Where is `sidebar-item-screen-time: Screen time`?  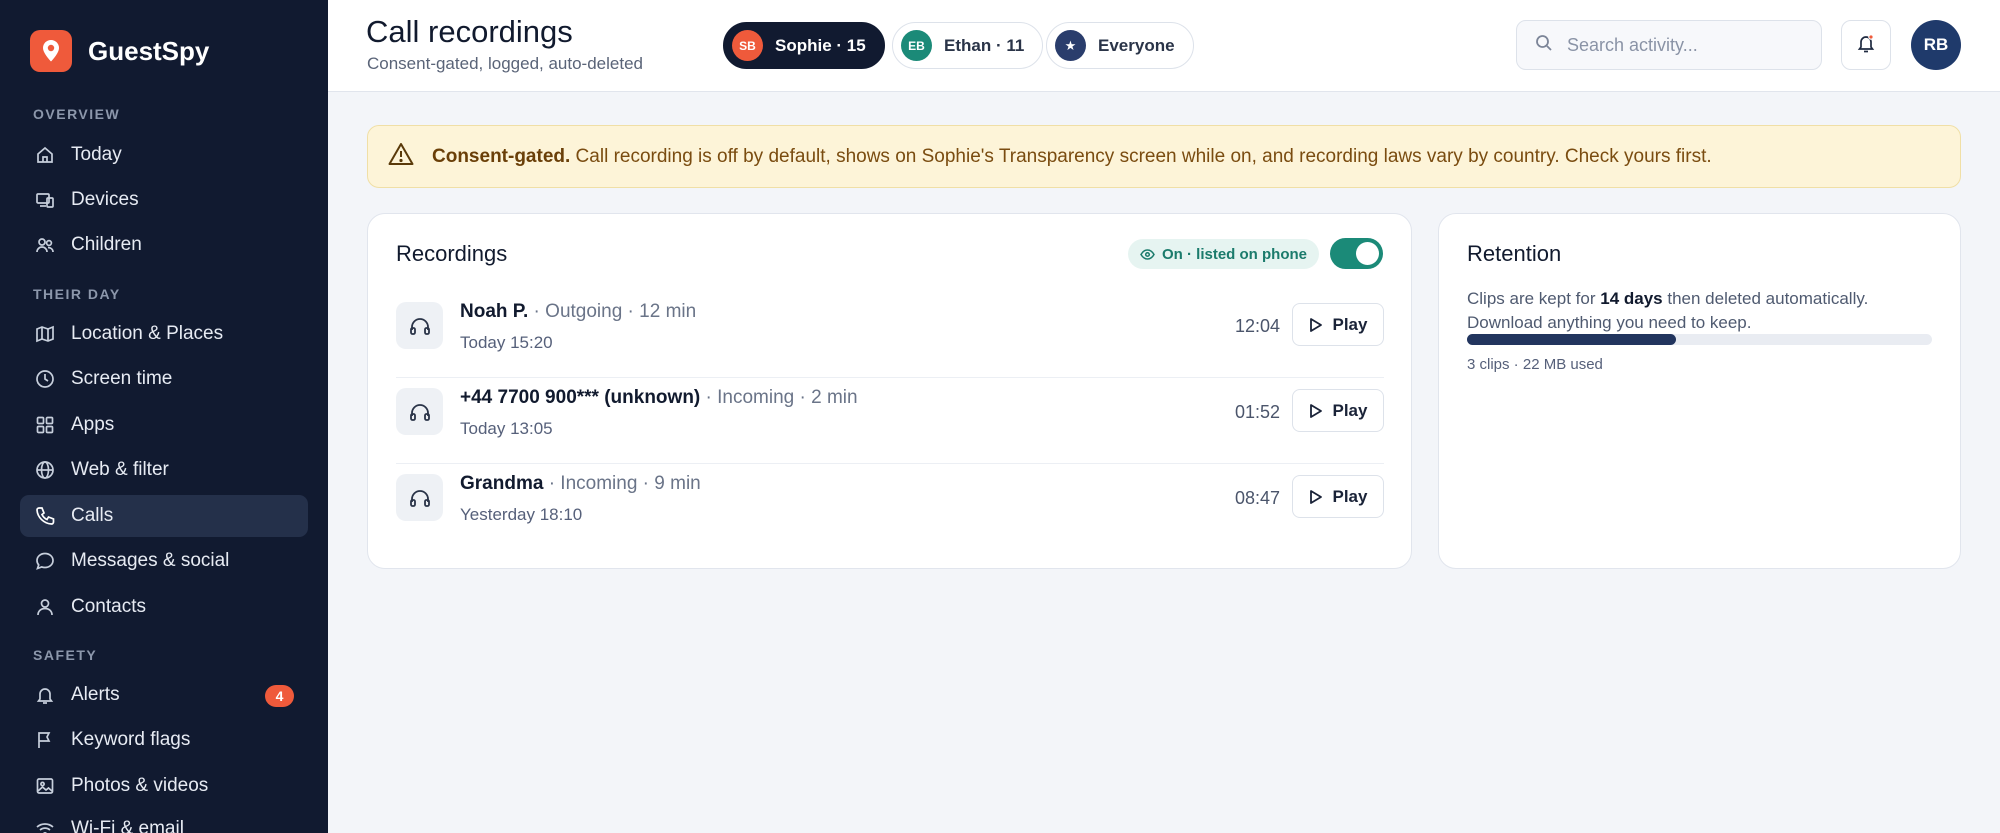
sidebar-item-screen-time: Screen time is located at coordinates (164, 379).